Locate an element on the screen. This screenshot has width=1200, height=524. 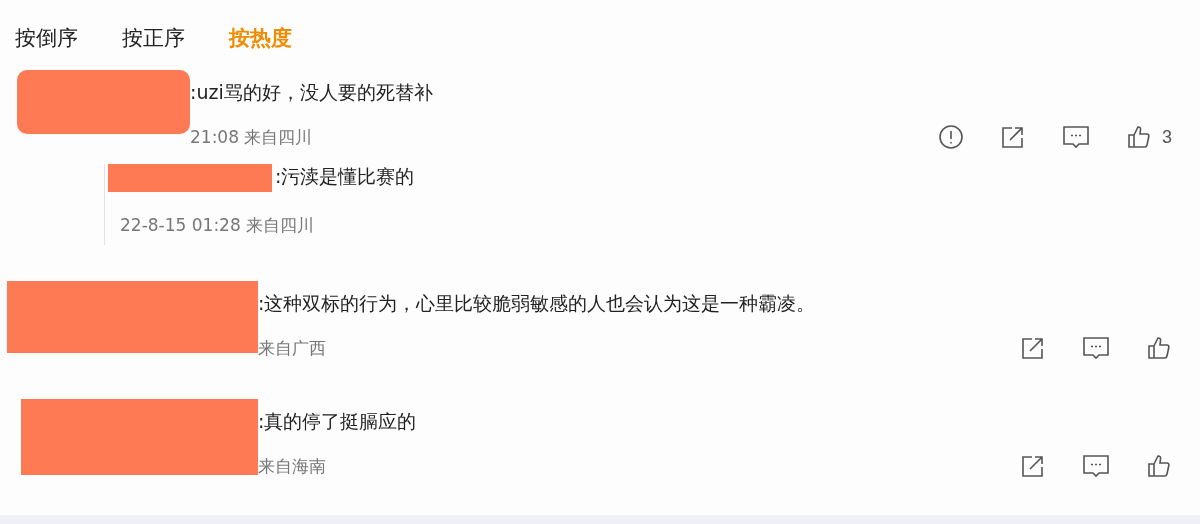
comment-meta: 来自海南 is located at coordinates (292, 466).